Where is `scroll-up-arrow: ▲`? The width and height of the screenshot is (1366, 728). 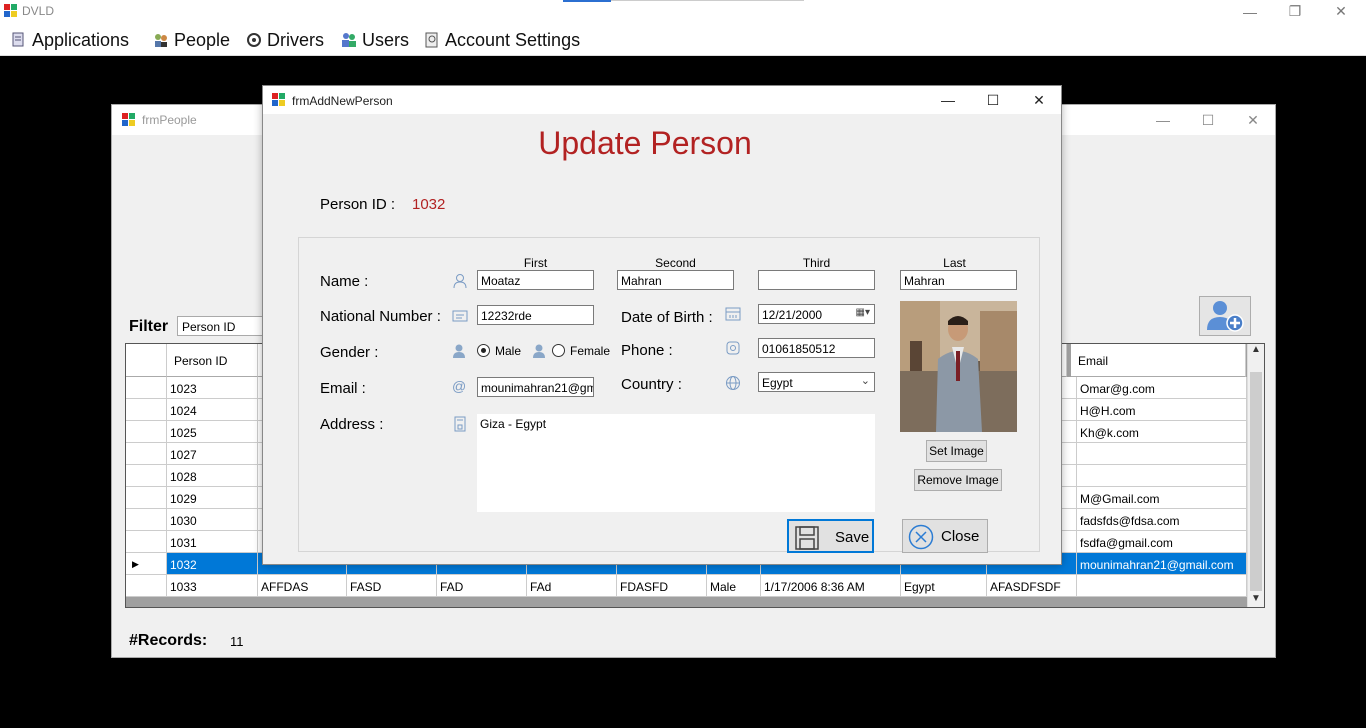
scroll-up-arrow: ▲ is located at coordinates (1256, 349).